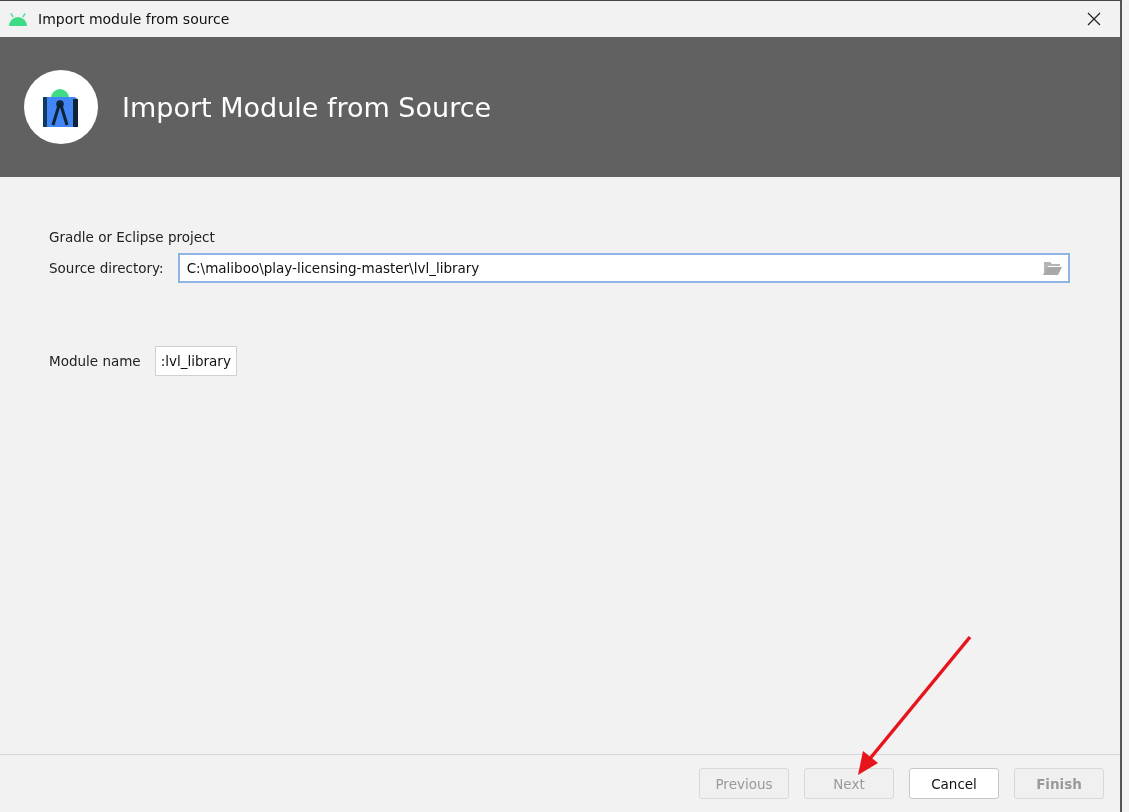 The width and height of the screenshot is (1129, 812). What do you see at coordinates (195, 361) in the screenshot?
I see `module-name-field: :lvl_library` at bounding box center [195, 361].